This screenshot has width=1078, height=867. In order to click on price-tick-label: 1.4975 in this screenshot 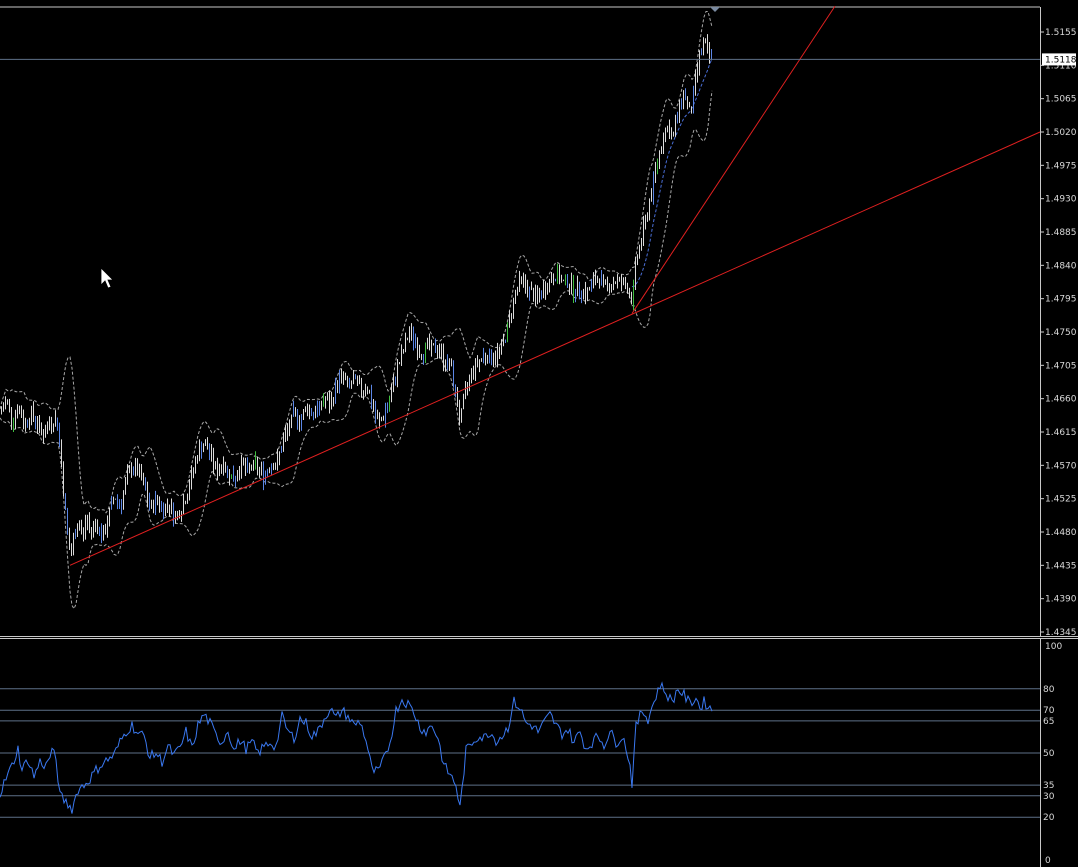, I will do `click(1061, 166)`.